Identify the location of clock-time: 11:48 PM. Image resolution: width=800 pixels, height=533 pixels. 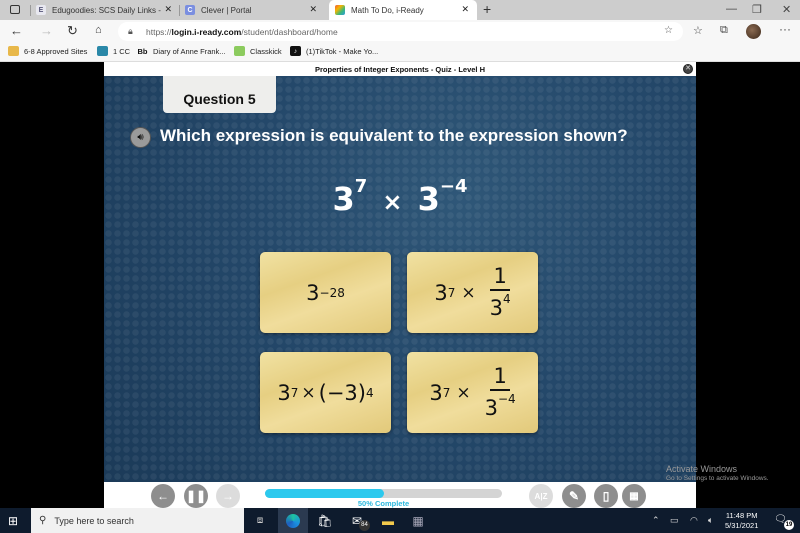
(741, 515).